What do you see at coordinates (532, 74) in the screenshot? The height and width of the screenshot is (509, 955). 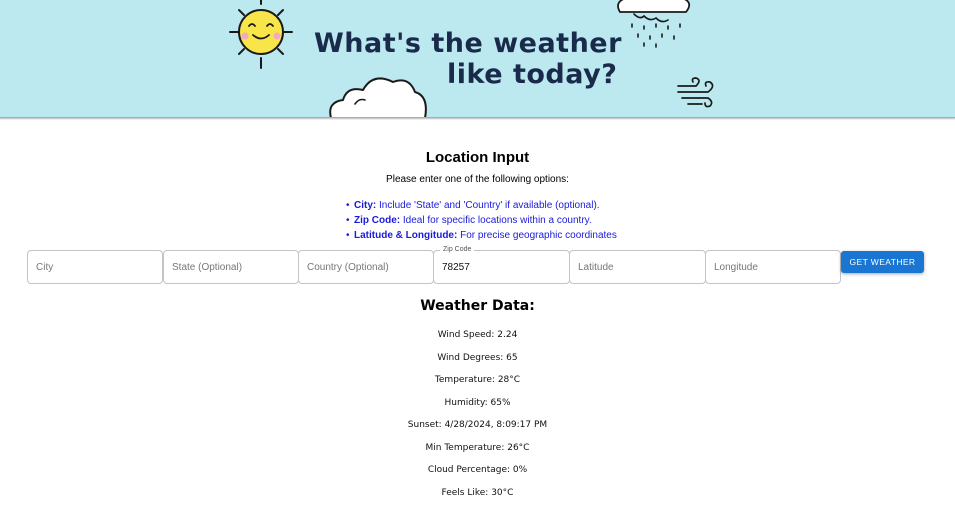 I see `banner-title-line-2: like today?` at bounding box center [532, 74].